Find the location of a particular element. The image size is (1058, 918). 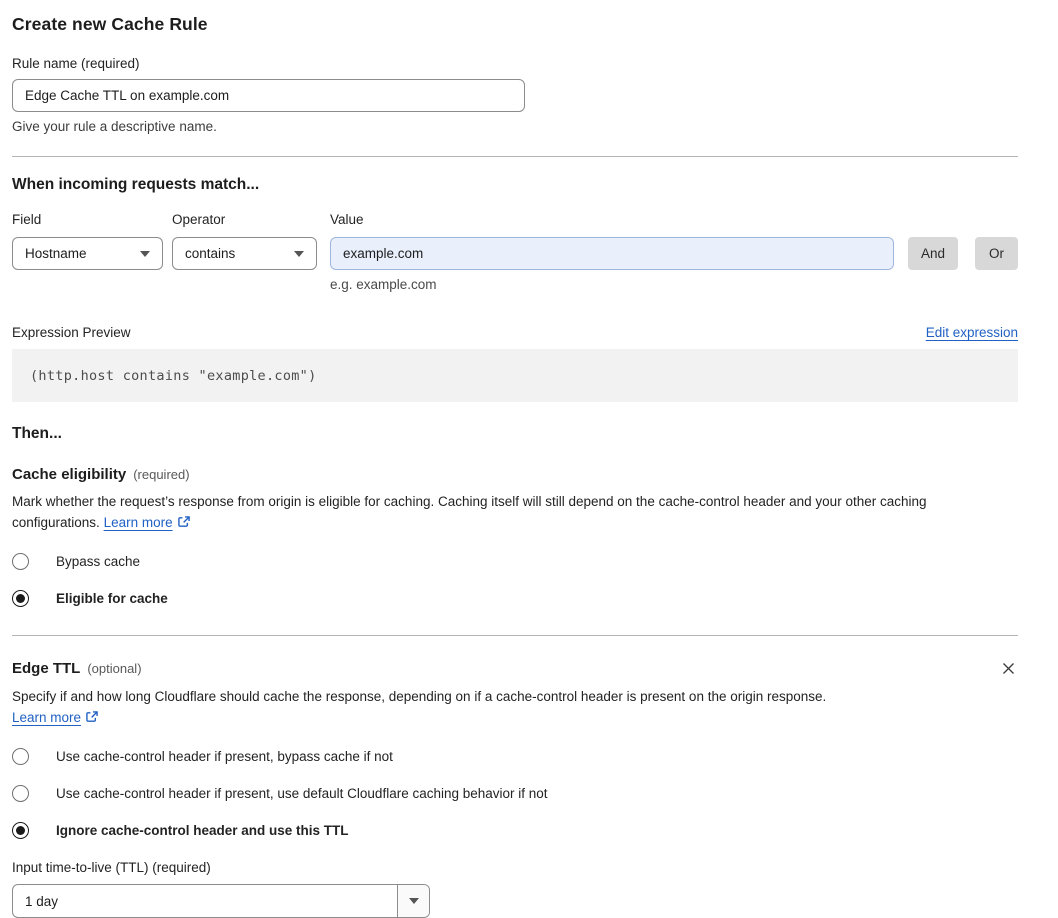

expression-preview-box: (http.host contains "example.com") is located at coordinates (515, 375).